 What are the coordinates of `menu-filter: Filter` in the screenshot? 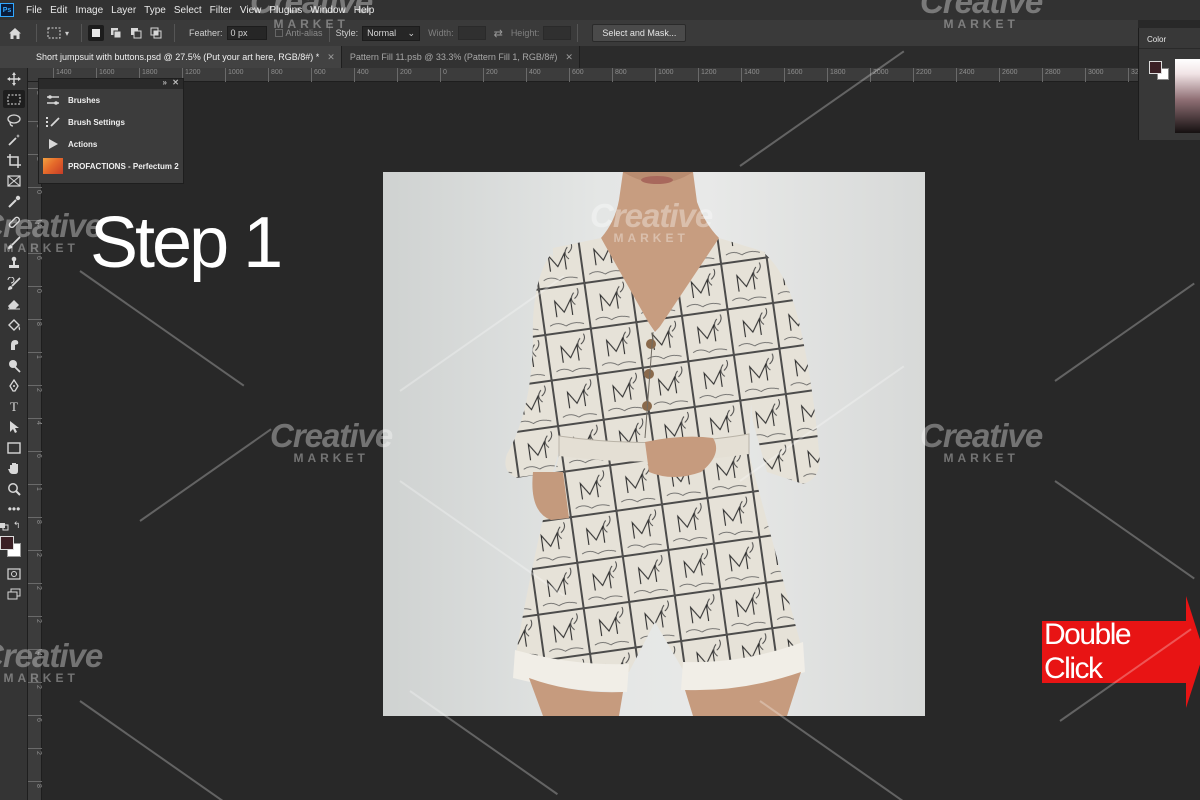 It's located at (221, 10).